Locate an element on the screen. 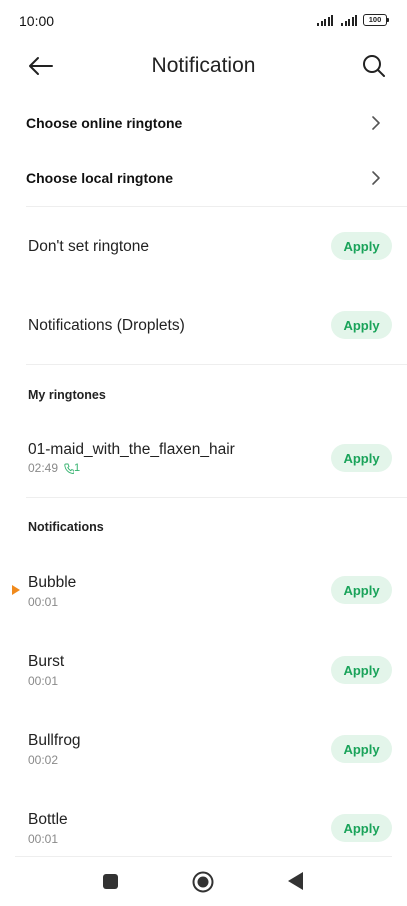  nav-row-label: Choose local ringtone is located at coordinates (100, 178).